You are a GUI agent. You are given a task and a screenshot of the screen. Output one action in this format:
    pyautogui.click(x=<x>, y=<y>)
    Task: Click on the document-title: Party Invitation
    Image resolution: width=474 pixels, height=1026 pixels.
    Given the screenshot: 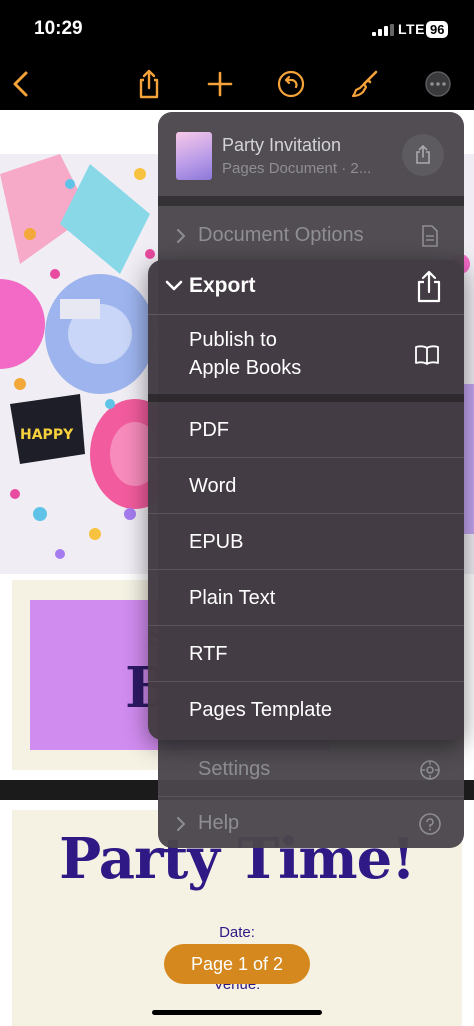 What is the action you would take?
    pyautogui.click(x=282, y=145)
    